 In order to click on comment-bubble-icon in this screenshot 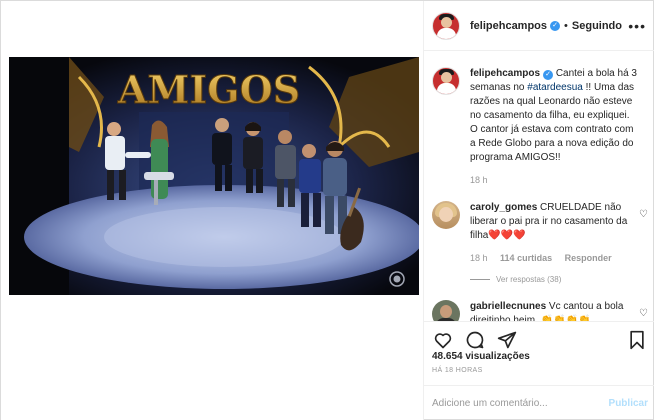, I will do `click(475, 340)`.